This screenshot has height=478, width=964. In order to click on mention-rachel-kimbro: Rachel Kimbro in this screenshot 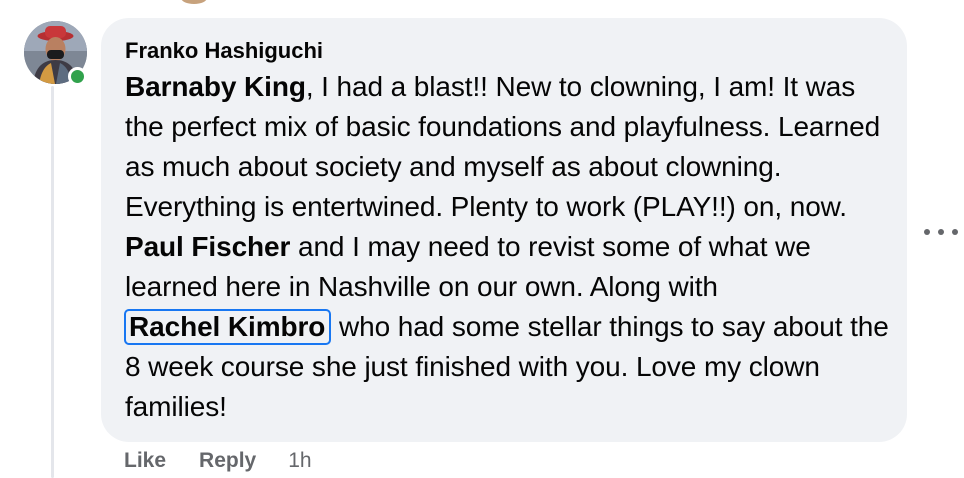, I will do `click(228, 327)`.